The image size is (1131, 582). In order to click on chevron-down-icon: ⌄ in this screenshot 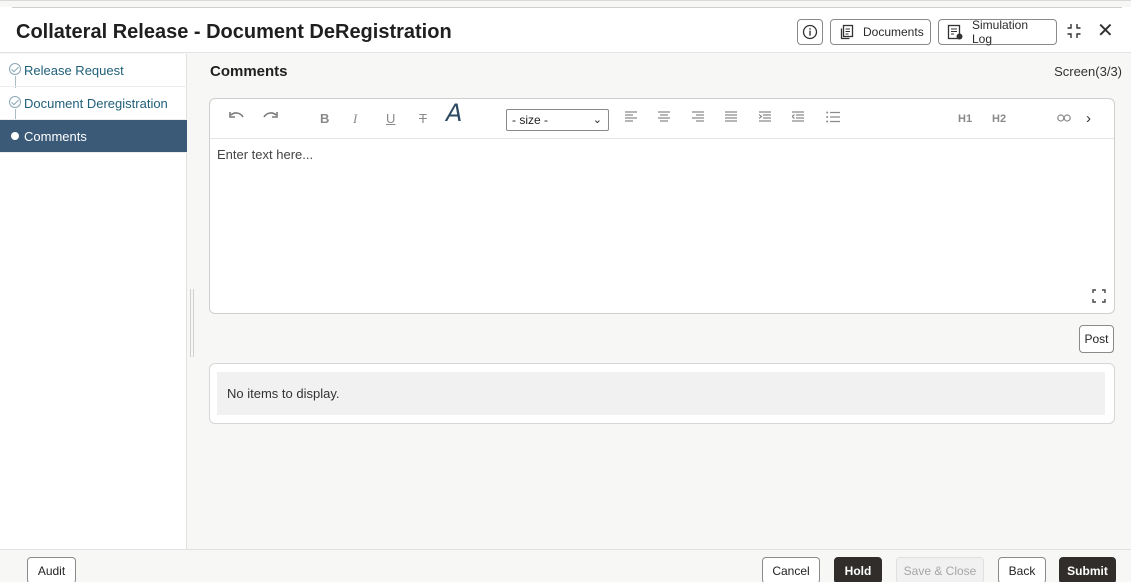, I will do `click(597, 120)`.